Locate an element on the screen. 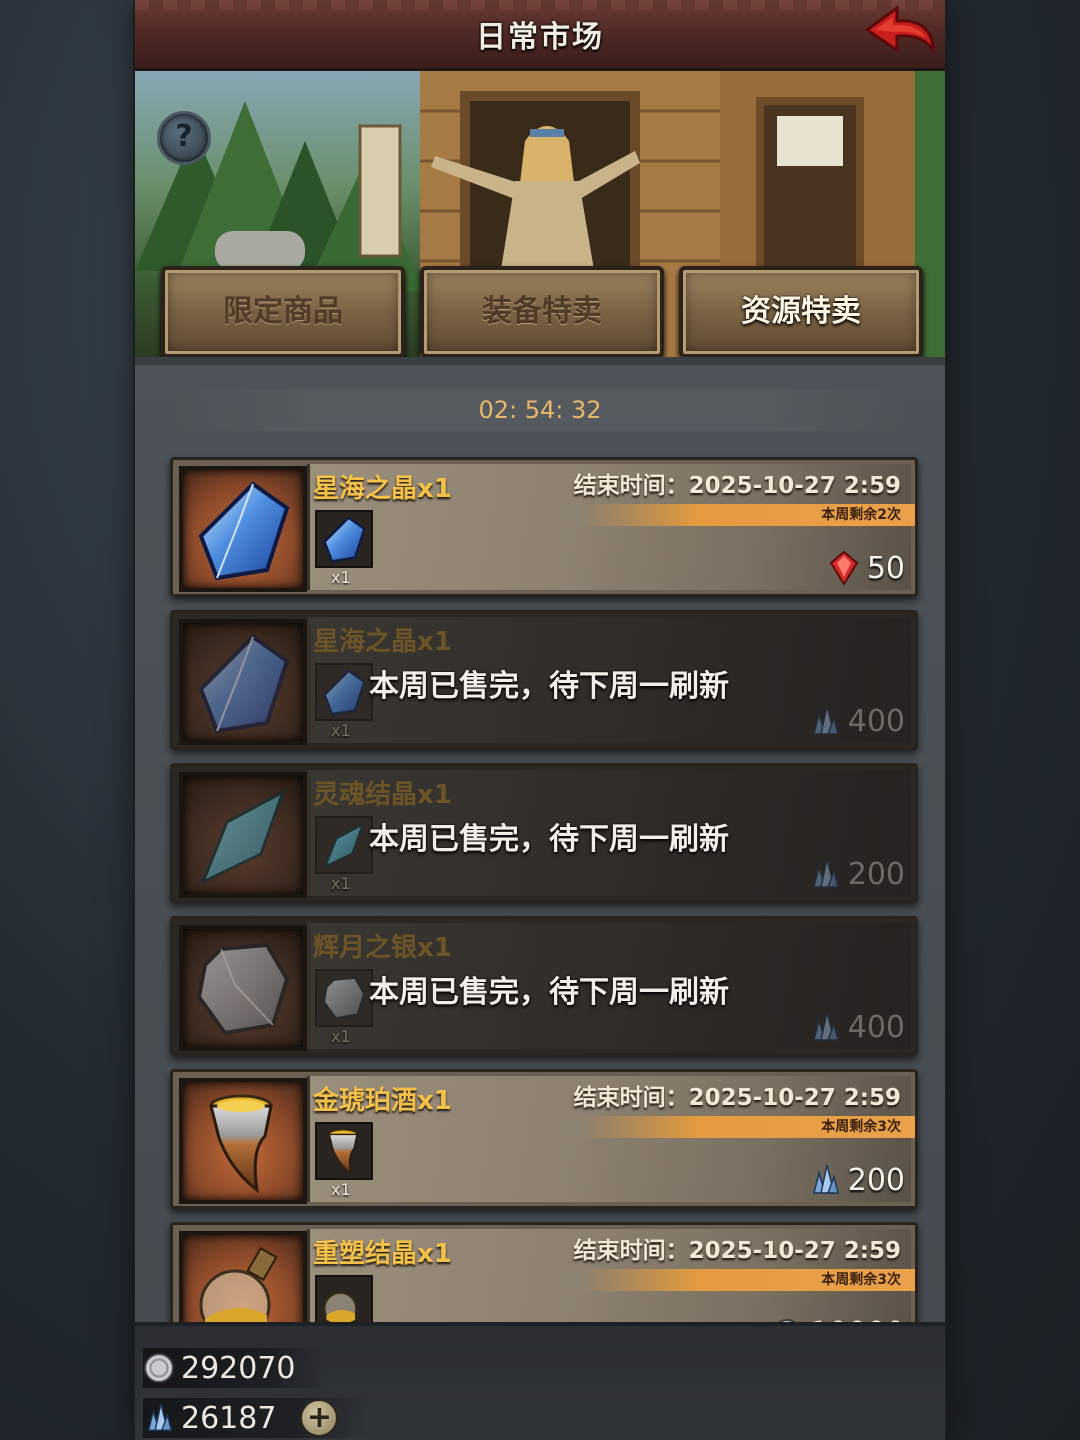 This screenshot has height=1440, width=1080. weekly-remaining: 本周剩余2次 is located at coordinates (748, 515).